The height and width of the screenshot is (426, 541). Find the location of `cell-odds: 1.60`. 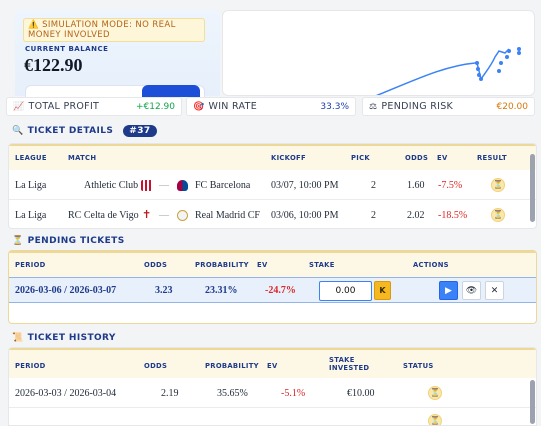

cell-odds: 1.60 is located at coordinates (416, 185).